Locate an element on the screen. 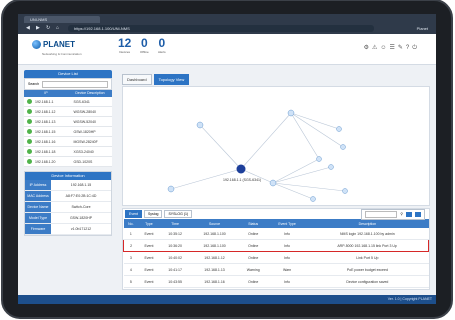 The height and width of the screenshot is (320, 455). col-ip: IP is located at coordinates (46, 93).